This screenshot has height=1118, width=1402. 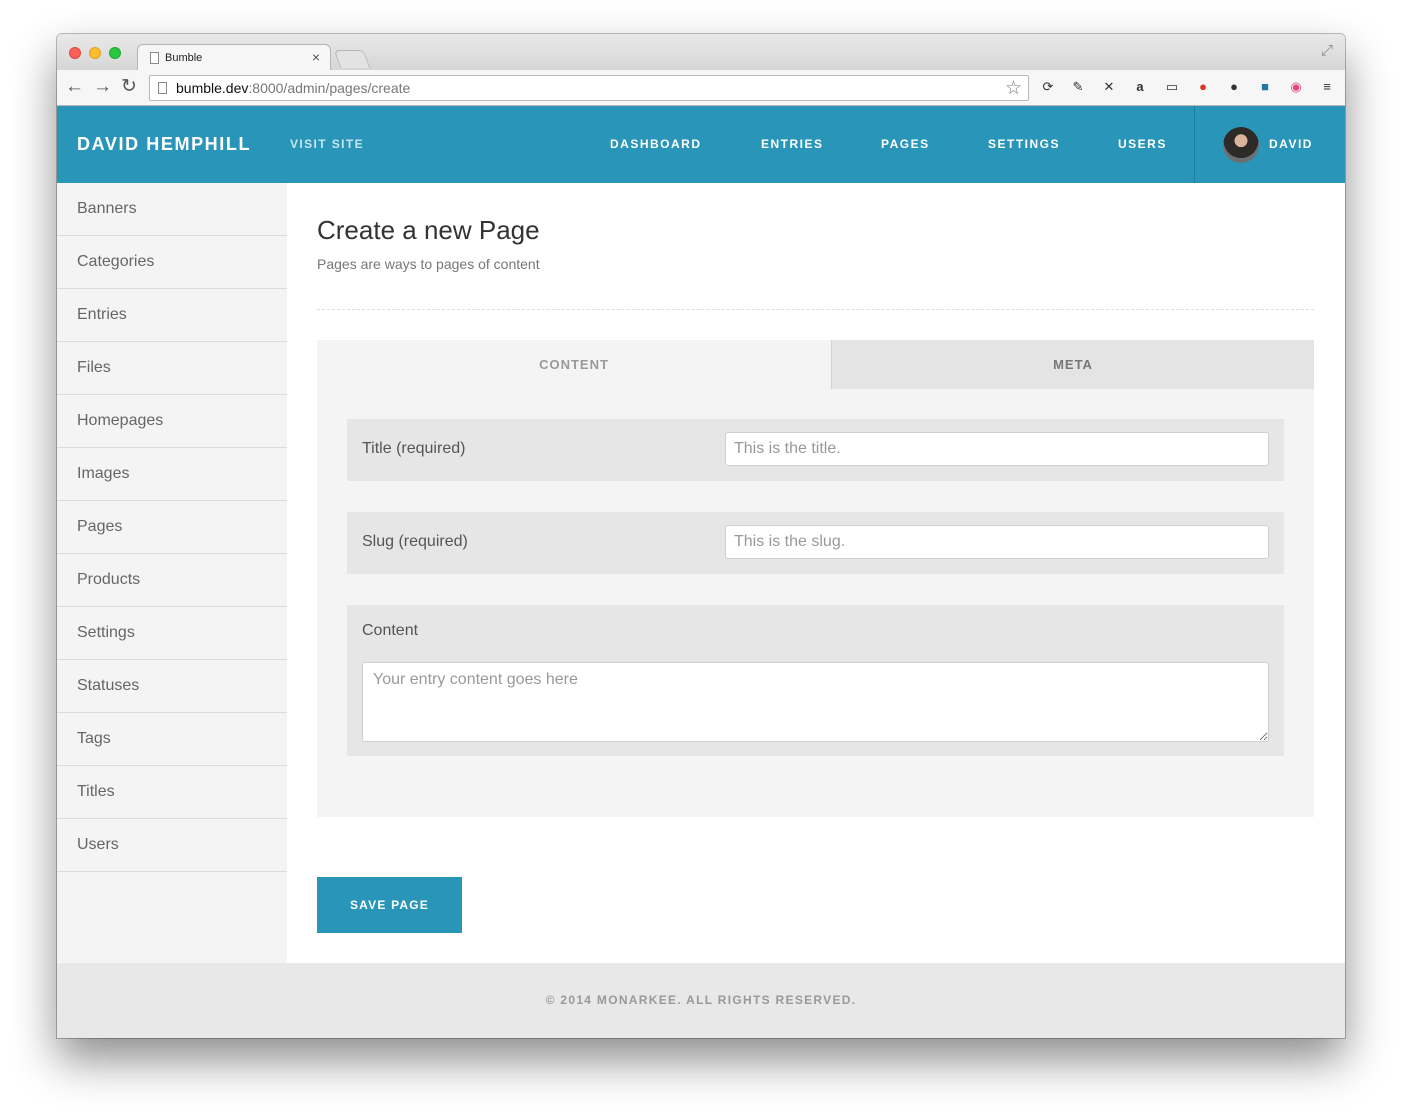 What do you see at coordinates (1013, 88) in the screenshot?
I see `bookmark-star-icon: ☆` at bounding box center [1013, 88].